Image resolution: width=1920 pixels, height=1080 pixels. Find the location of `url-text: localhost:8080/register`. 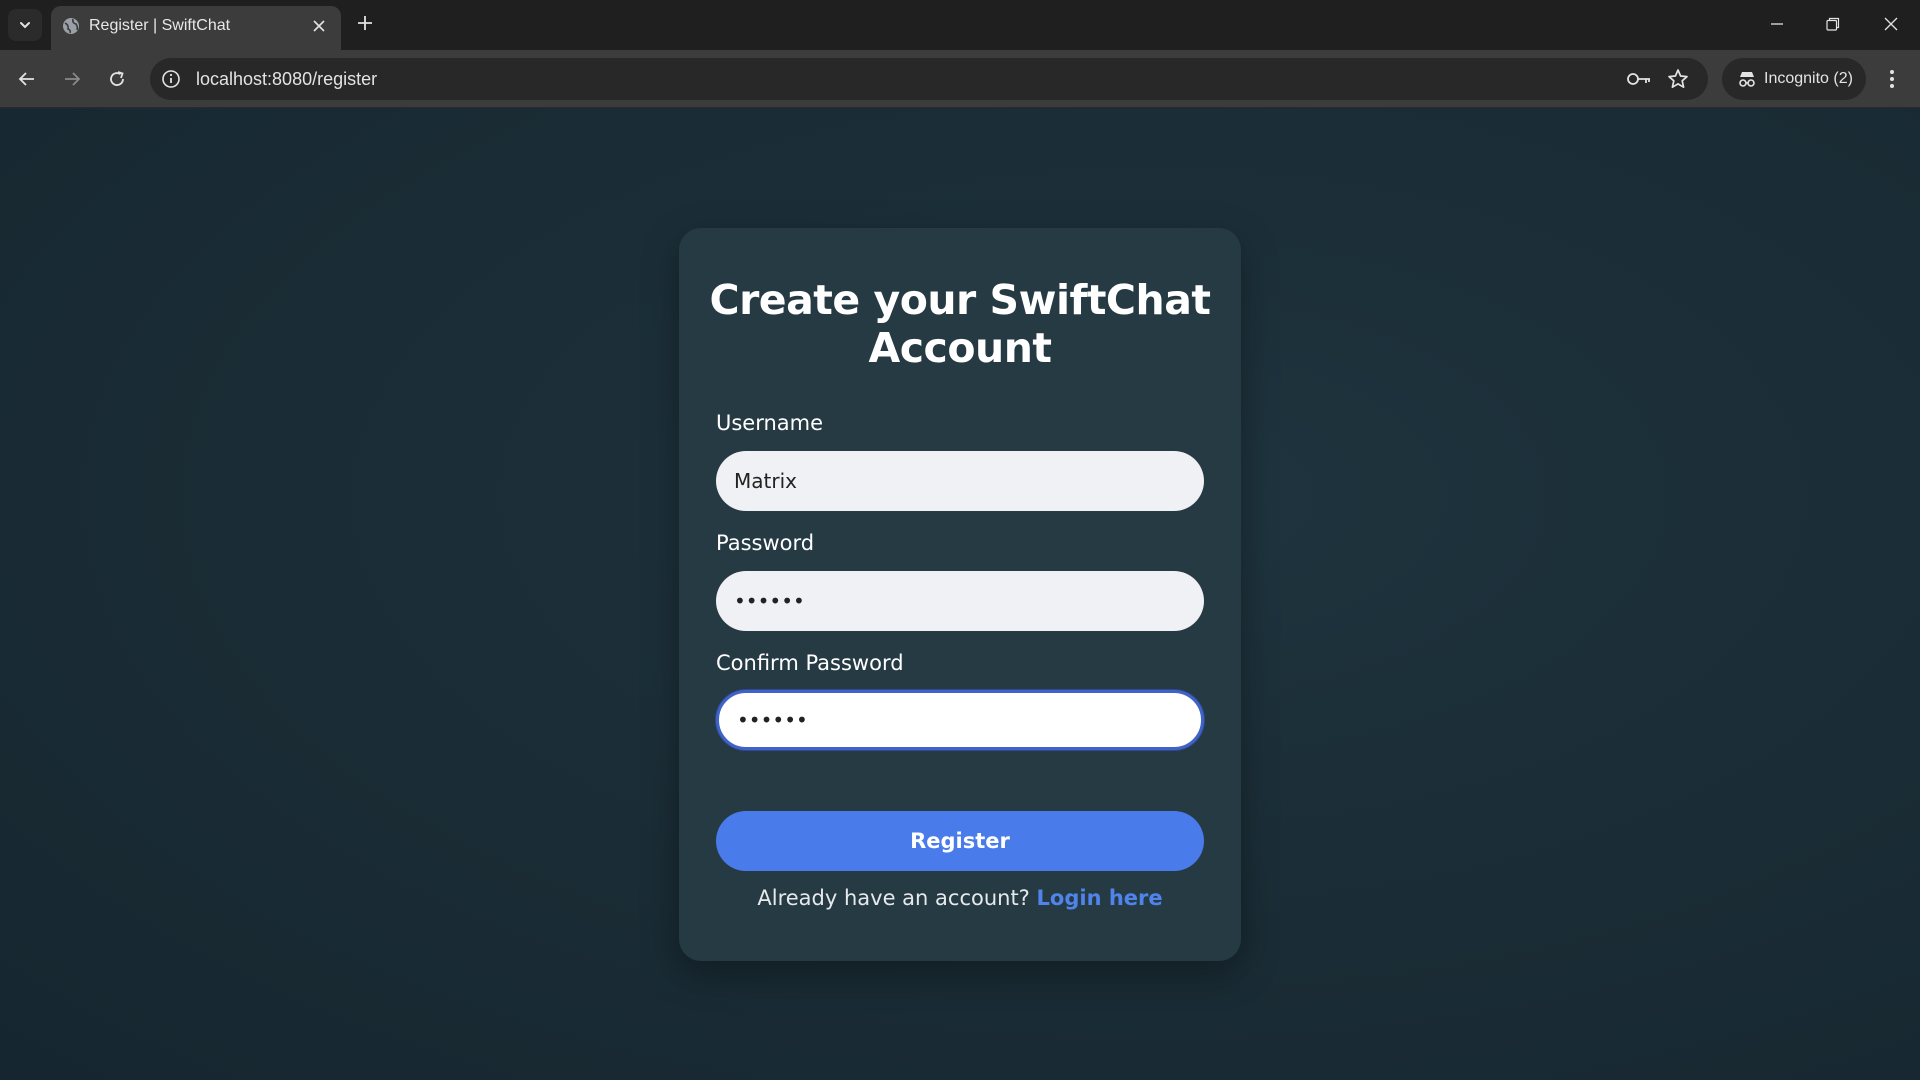

url-text: localhost:8080/register is located at coordinates (286, 79).